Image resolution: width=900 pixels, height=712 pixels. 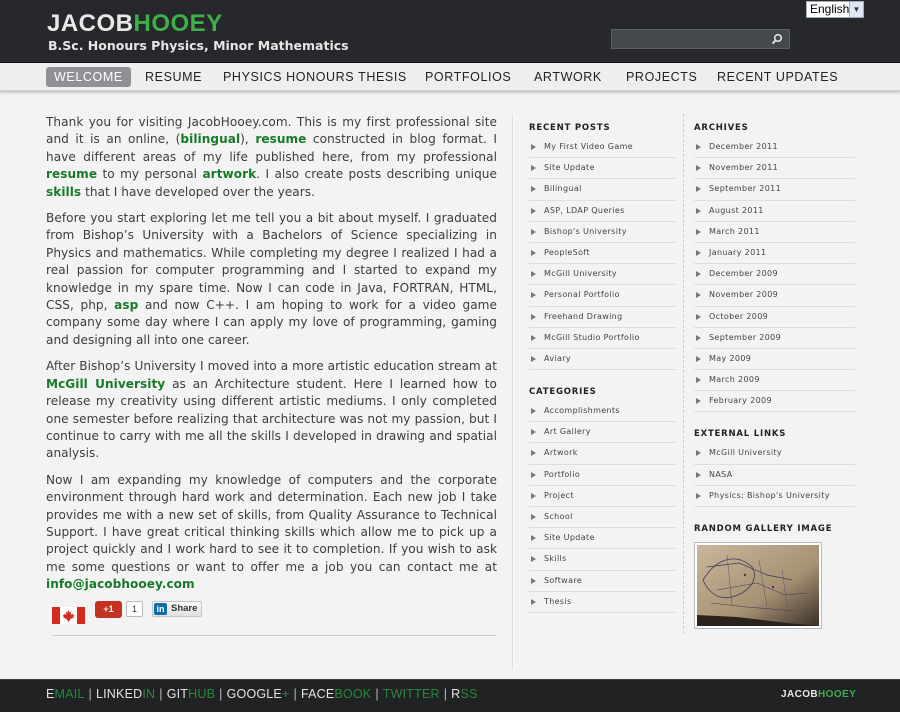 I want to click on footer-link-facebook: FACEBOOK, so click(x=336, y=694).